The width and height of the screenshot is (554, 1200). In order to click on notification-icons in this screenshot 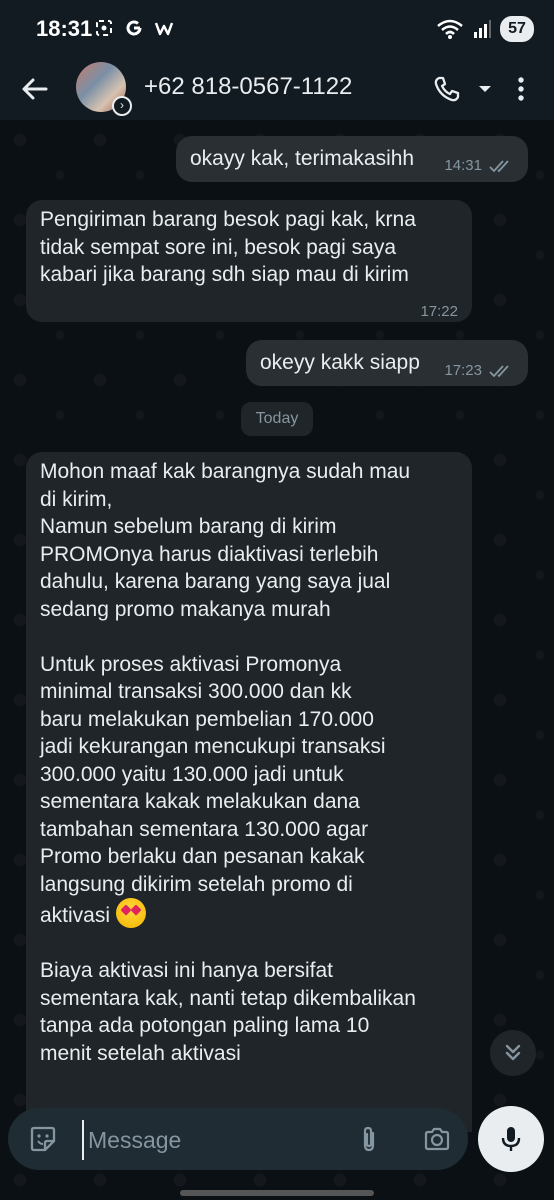, I will do `click(134, 28)`.